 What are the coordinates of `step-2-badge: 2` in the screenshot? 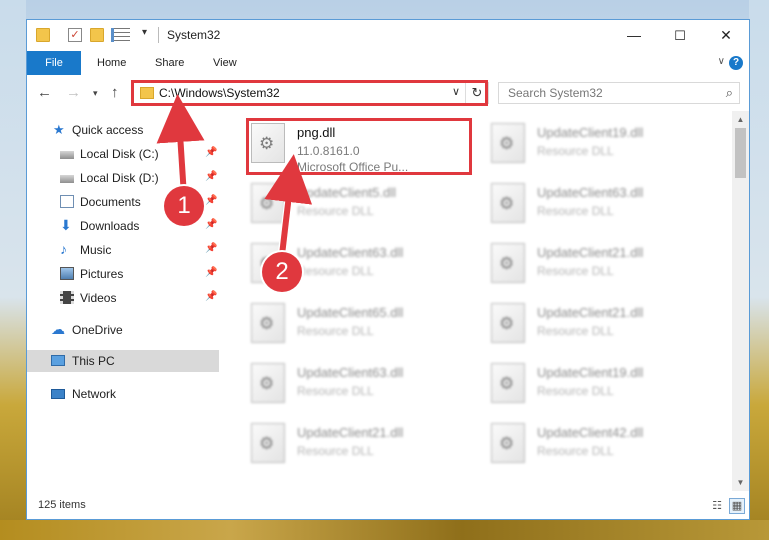 It's located at (282, 272).